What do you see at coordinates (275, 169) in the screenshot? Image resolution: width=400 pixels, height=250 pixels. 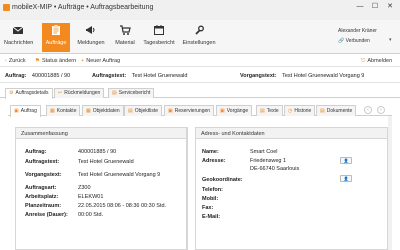 I see `address-line2: DE-66740 Saarlouis` at bounding box center [275, 169].